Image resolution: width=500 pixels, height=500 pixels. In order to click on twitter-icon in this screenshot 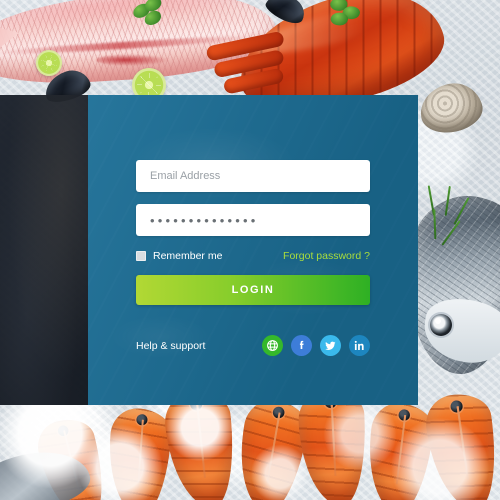, I will do `click(330, 345)`.